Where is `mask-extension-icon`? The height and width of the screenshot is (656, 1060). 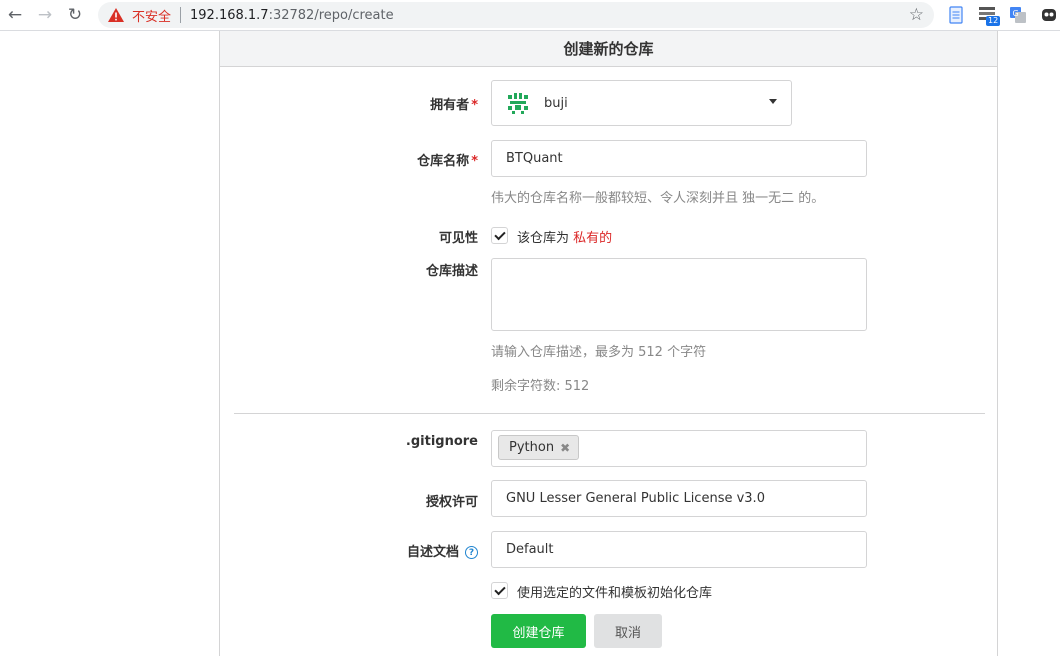
mask-extension-icon is located at coordinates (1049, 15).